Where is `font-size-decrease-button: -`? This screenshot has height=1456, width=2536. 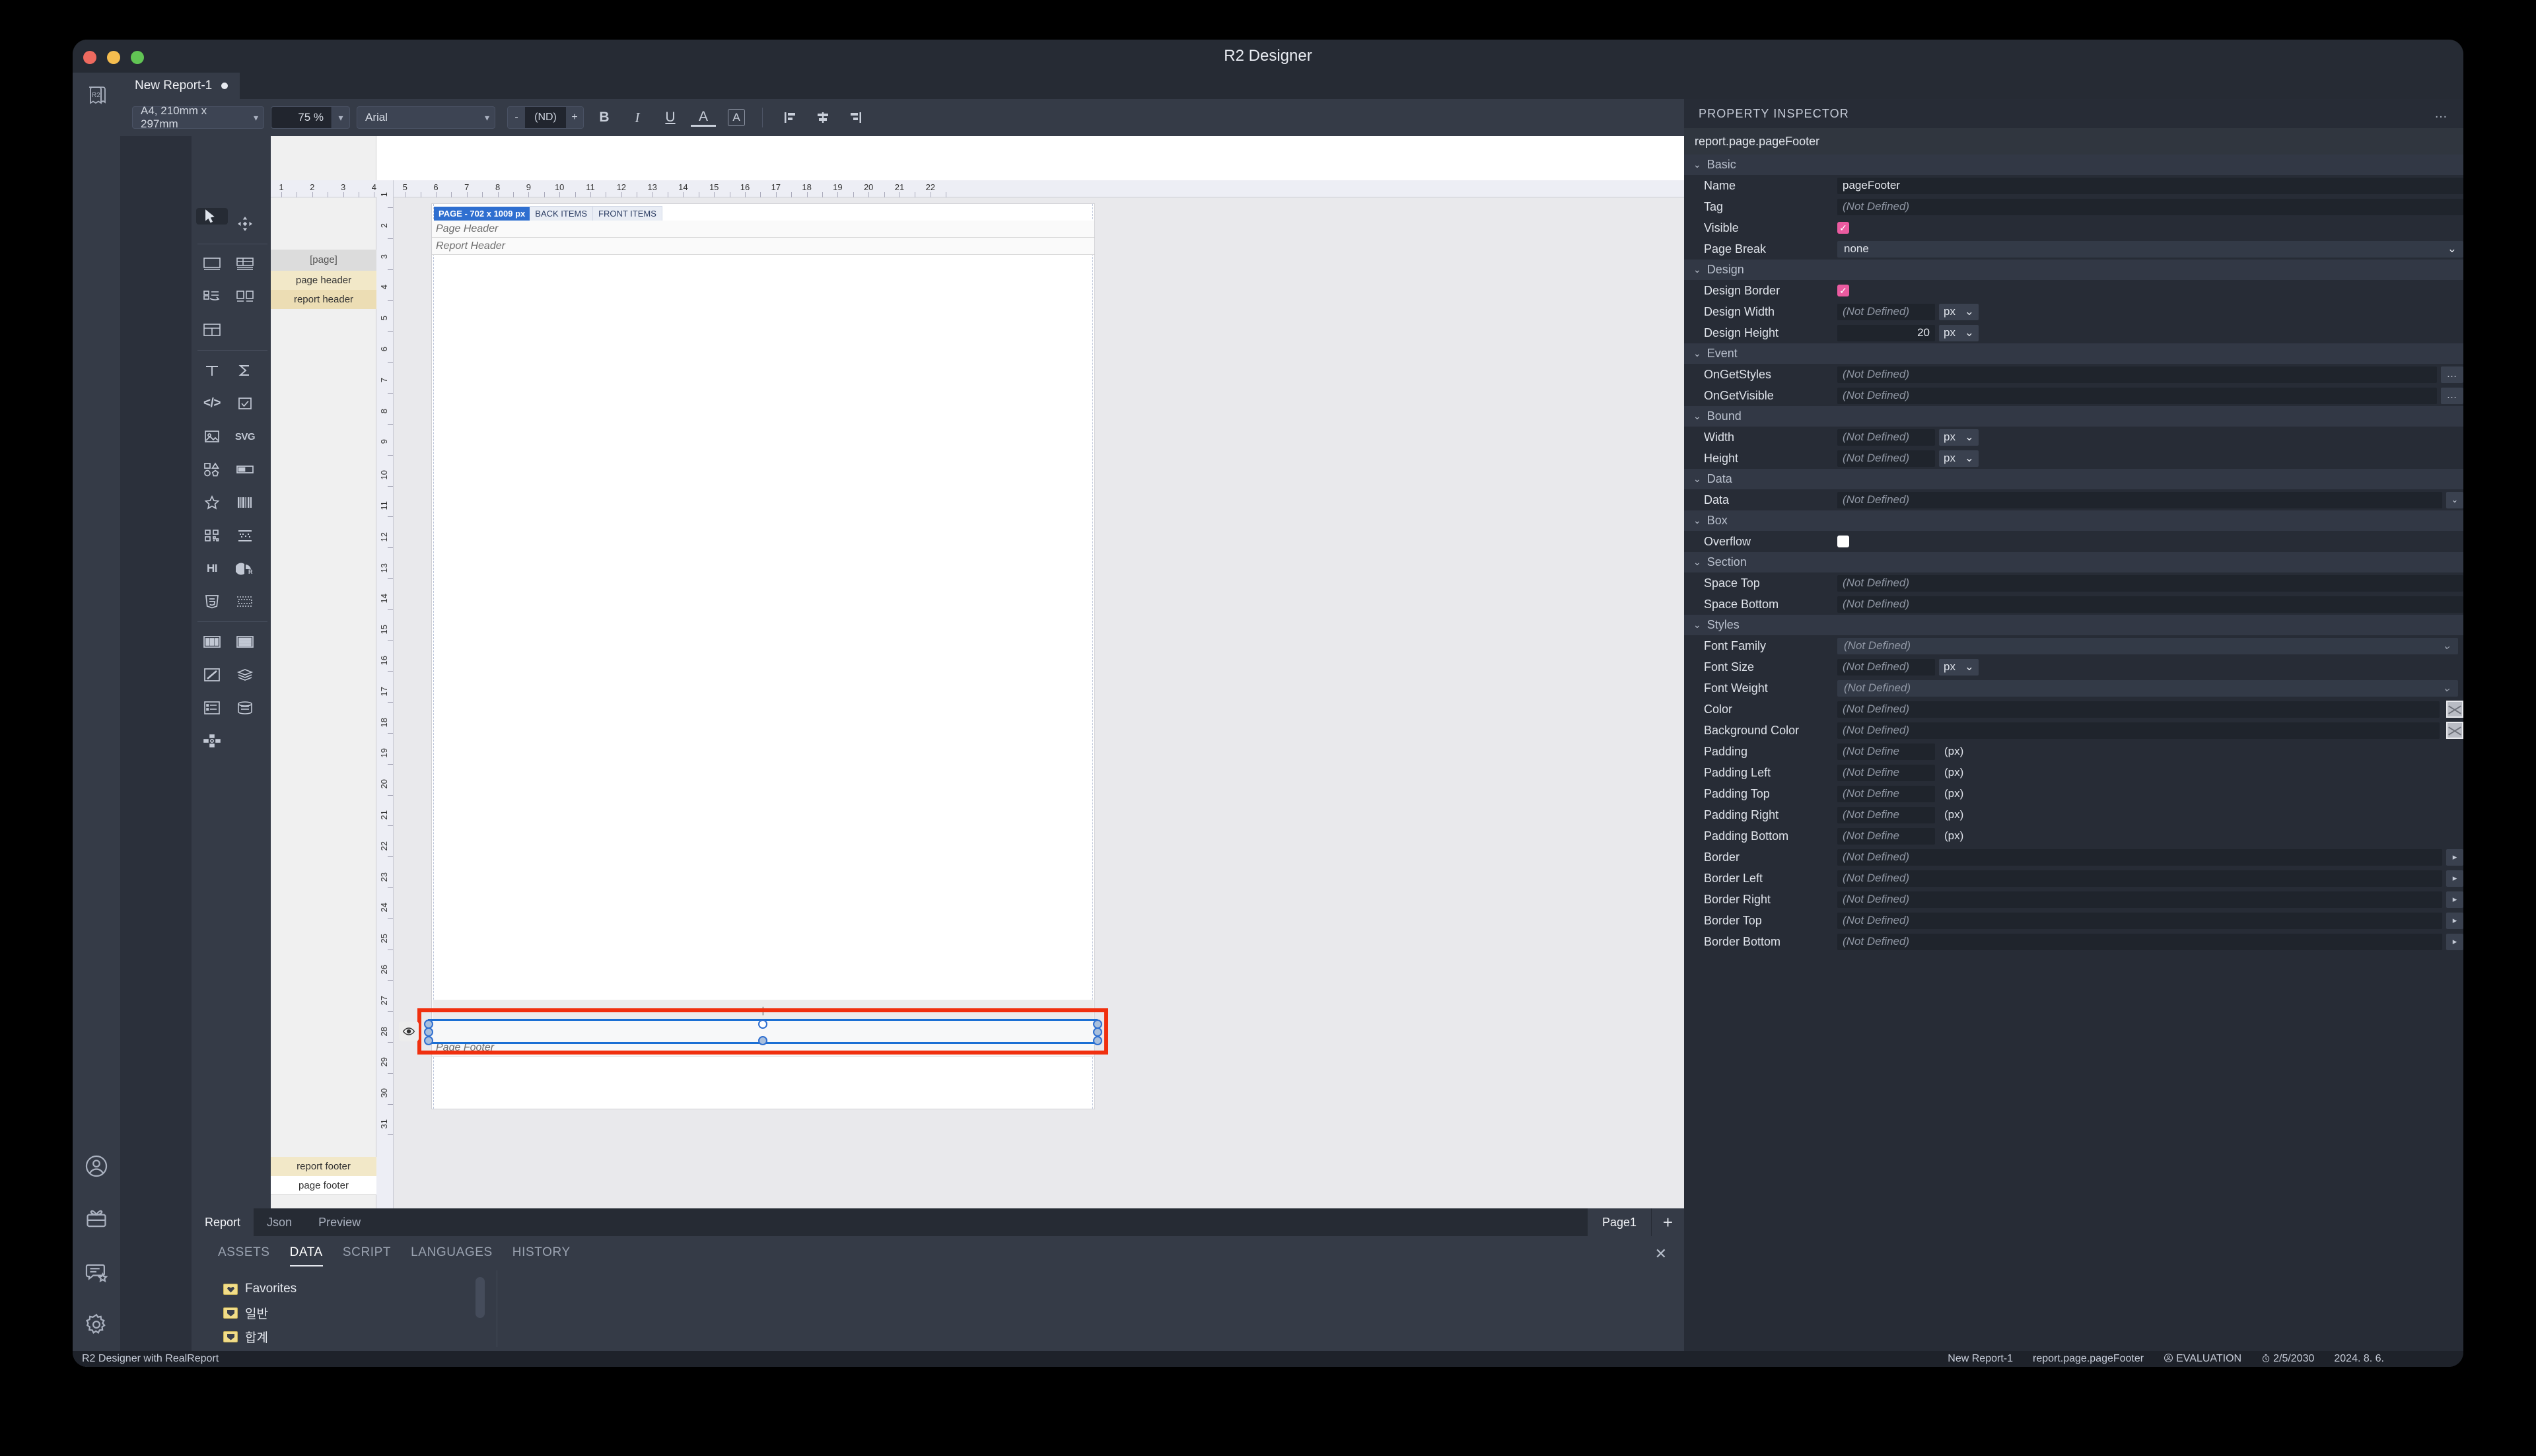
font-size-decrease-button: - is located at coordinates (516, 117).